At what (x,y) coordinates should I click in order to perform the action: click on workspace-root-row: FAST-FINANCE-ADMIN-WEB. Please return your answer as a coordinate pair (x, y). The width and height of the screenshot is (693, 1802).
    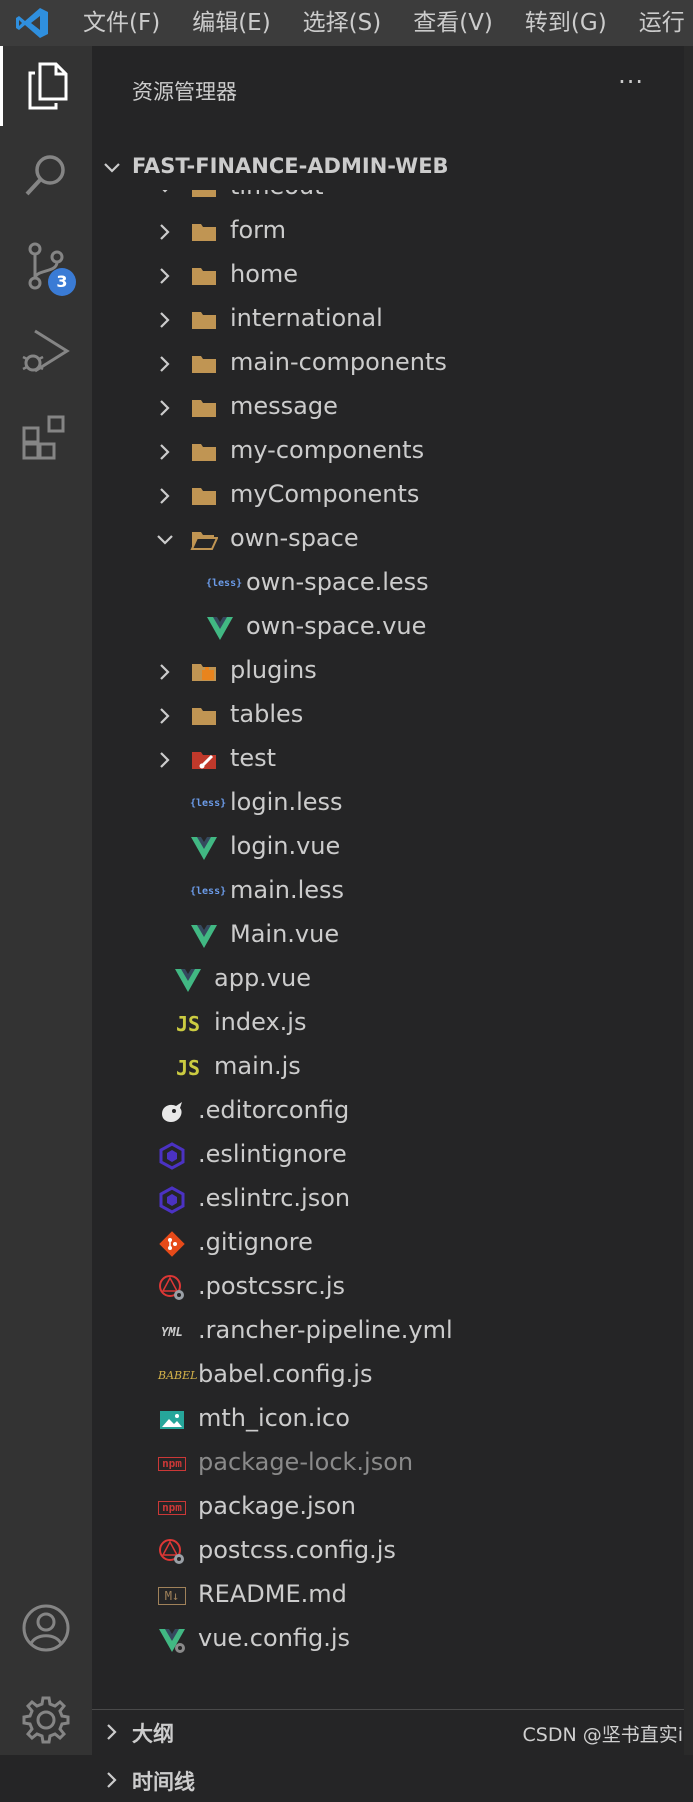
    Looking at the image, I should click on (388, 168).